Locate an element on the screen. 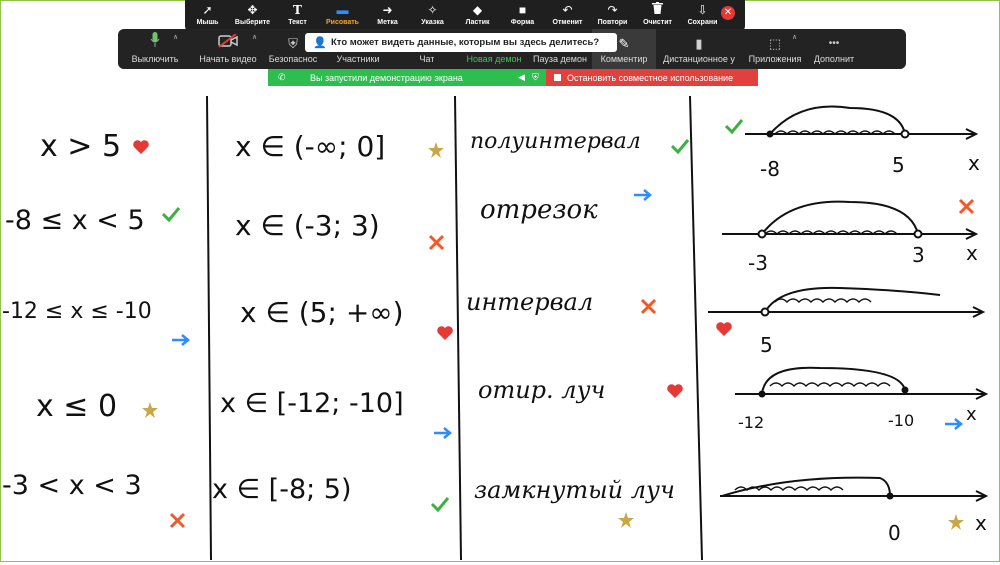 This screenshot has height=565, width=1000. mute-button: Выключить ∧ is located at coordinates (155, 49).